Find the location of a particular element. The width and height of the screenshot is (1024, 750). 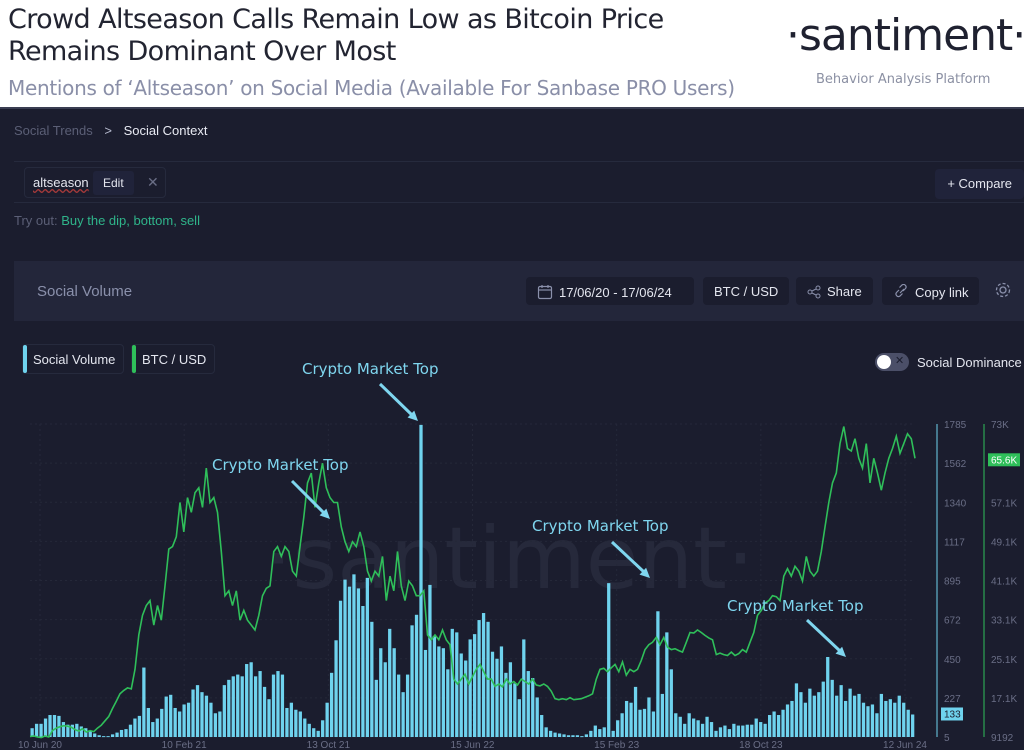

annotation-label: Crypto Market Top is located at coordinates (280, 465).